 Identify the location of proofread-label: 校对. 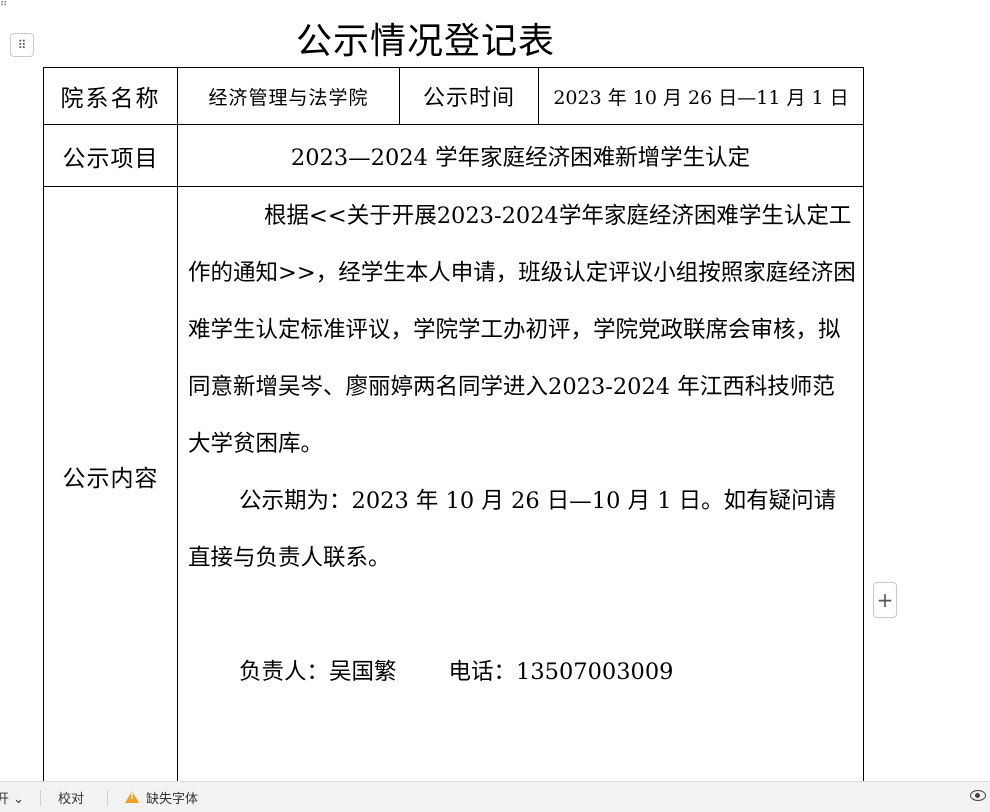
(71, 799).